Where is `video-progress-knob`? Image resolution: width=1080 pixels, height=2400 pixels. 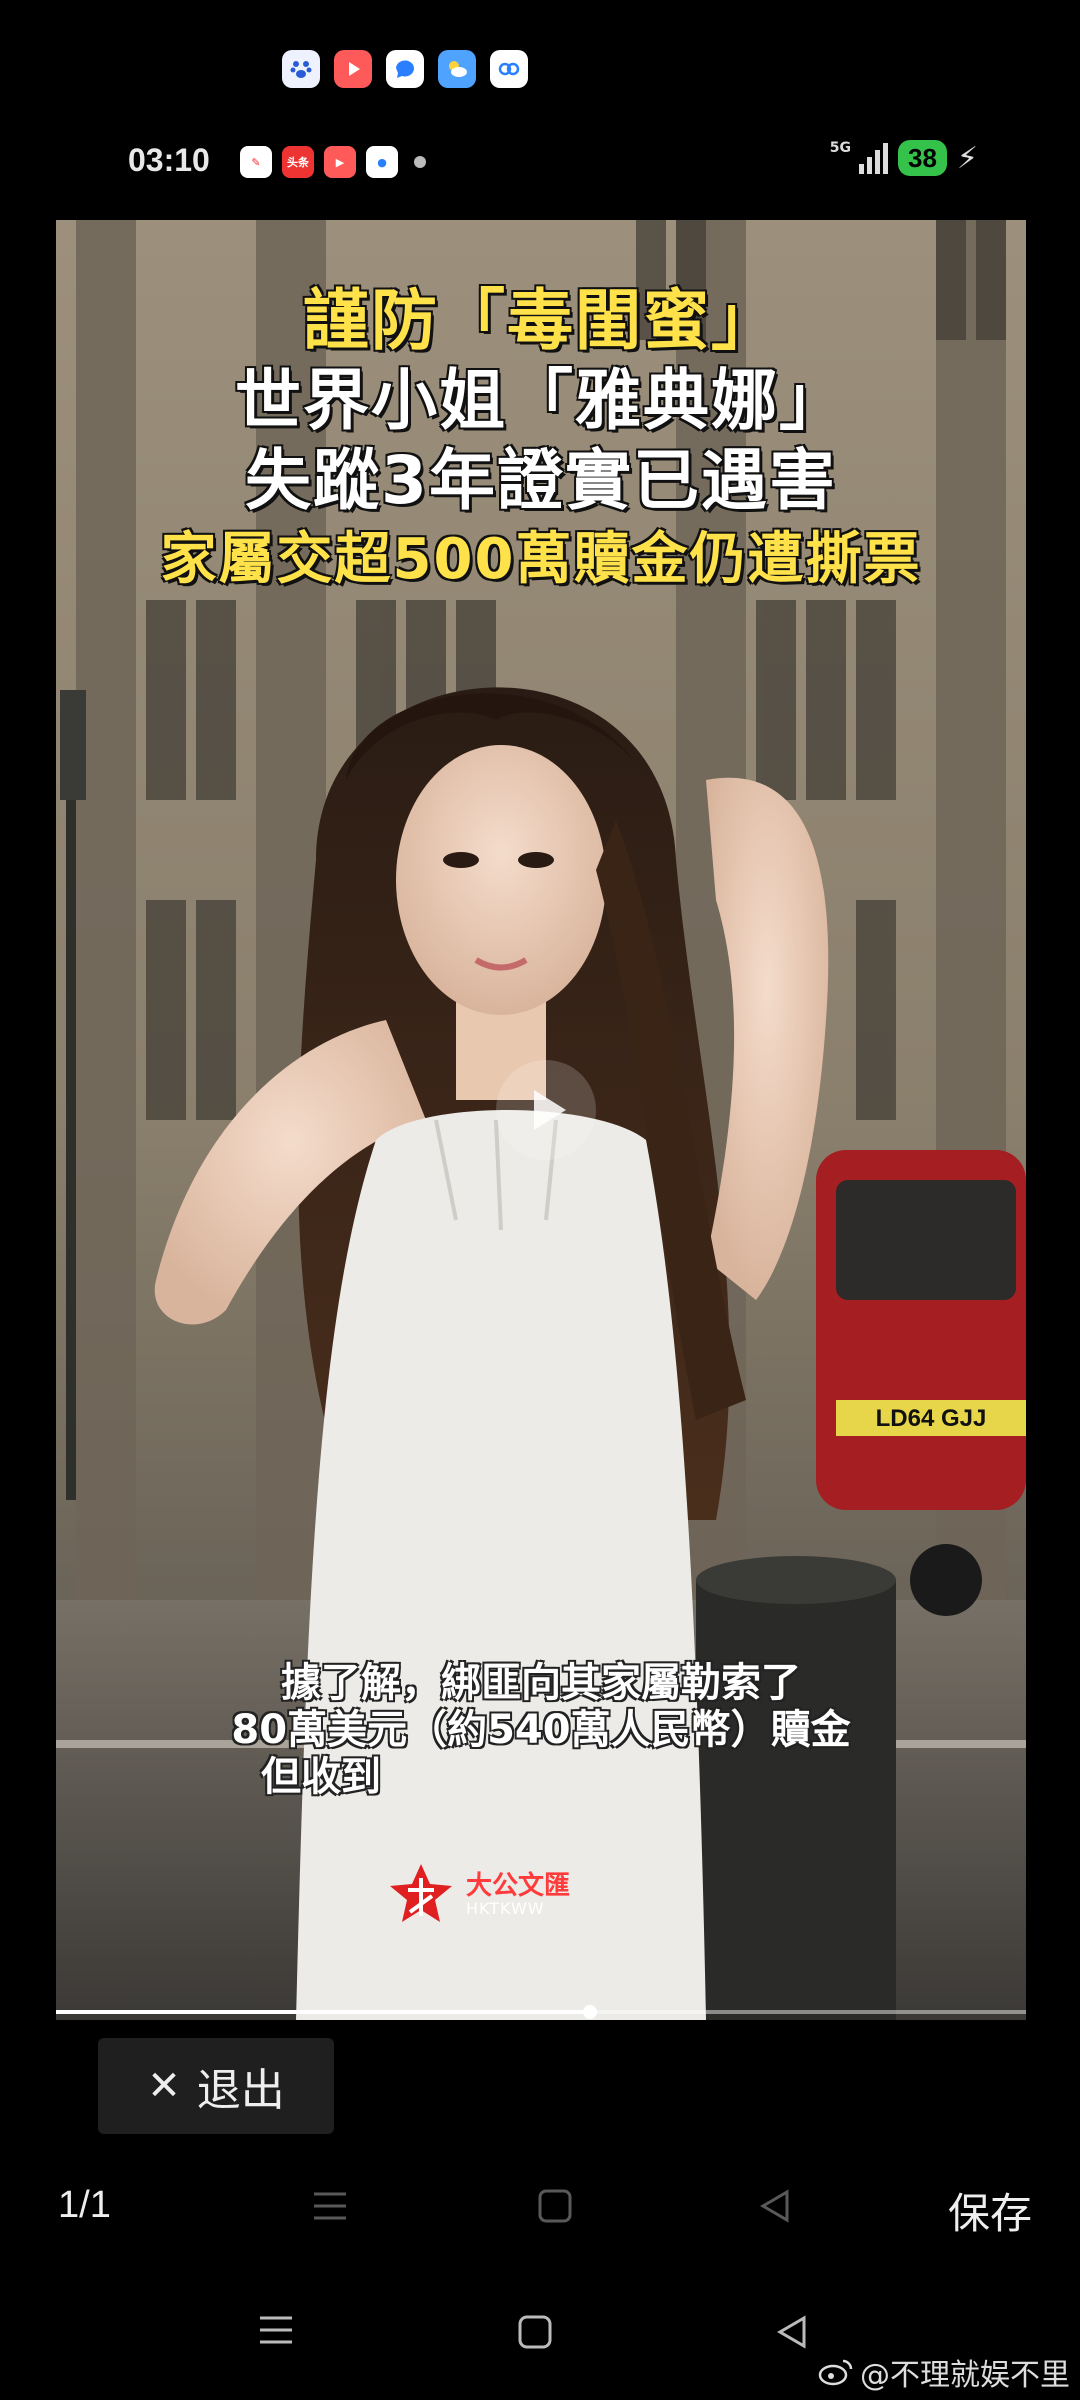
video-progress-knob is located at coordinates (589, 2012).